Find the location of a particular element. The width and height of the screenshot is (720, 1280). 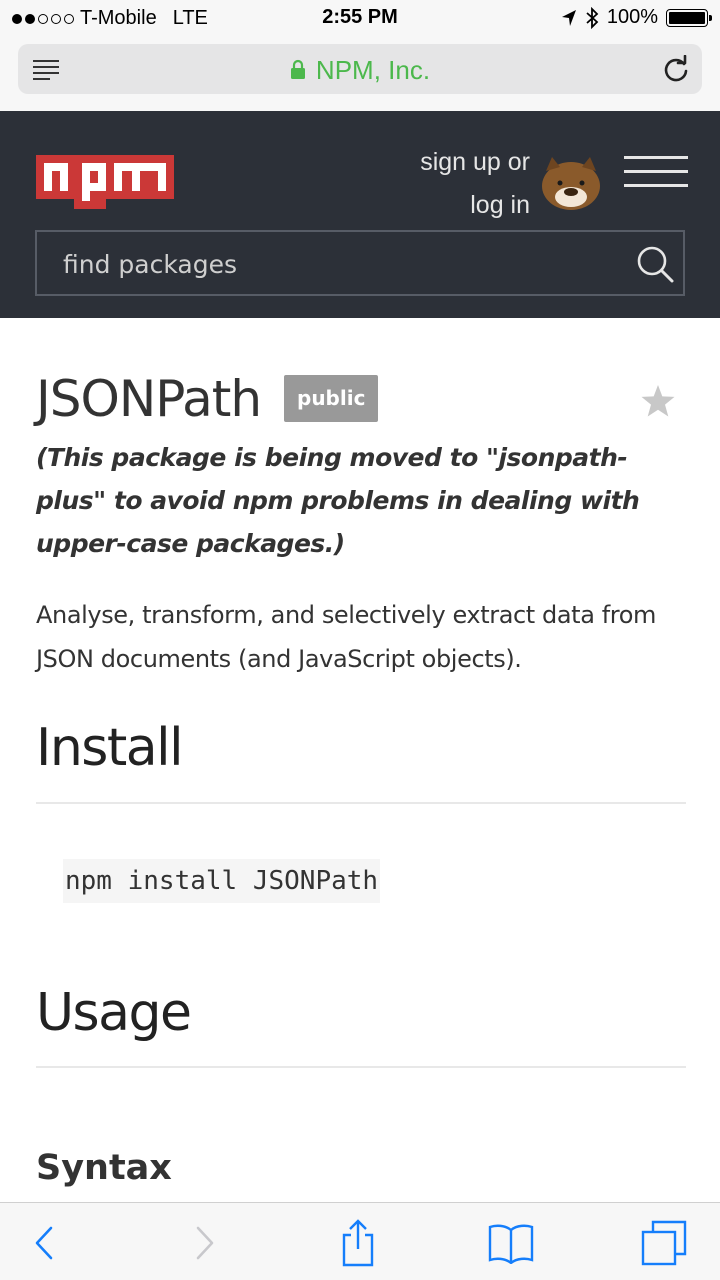

share-icon is located at coordinates (358, 1243).